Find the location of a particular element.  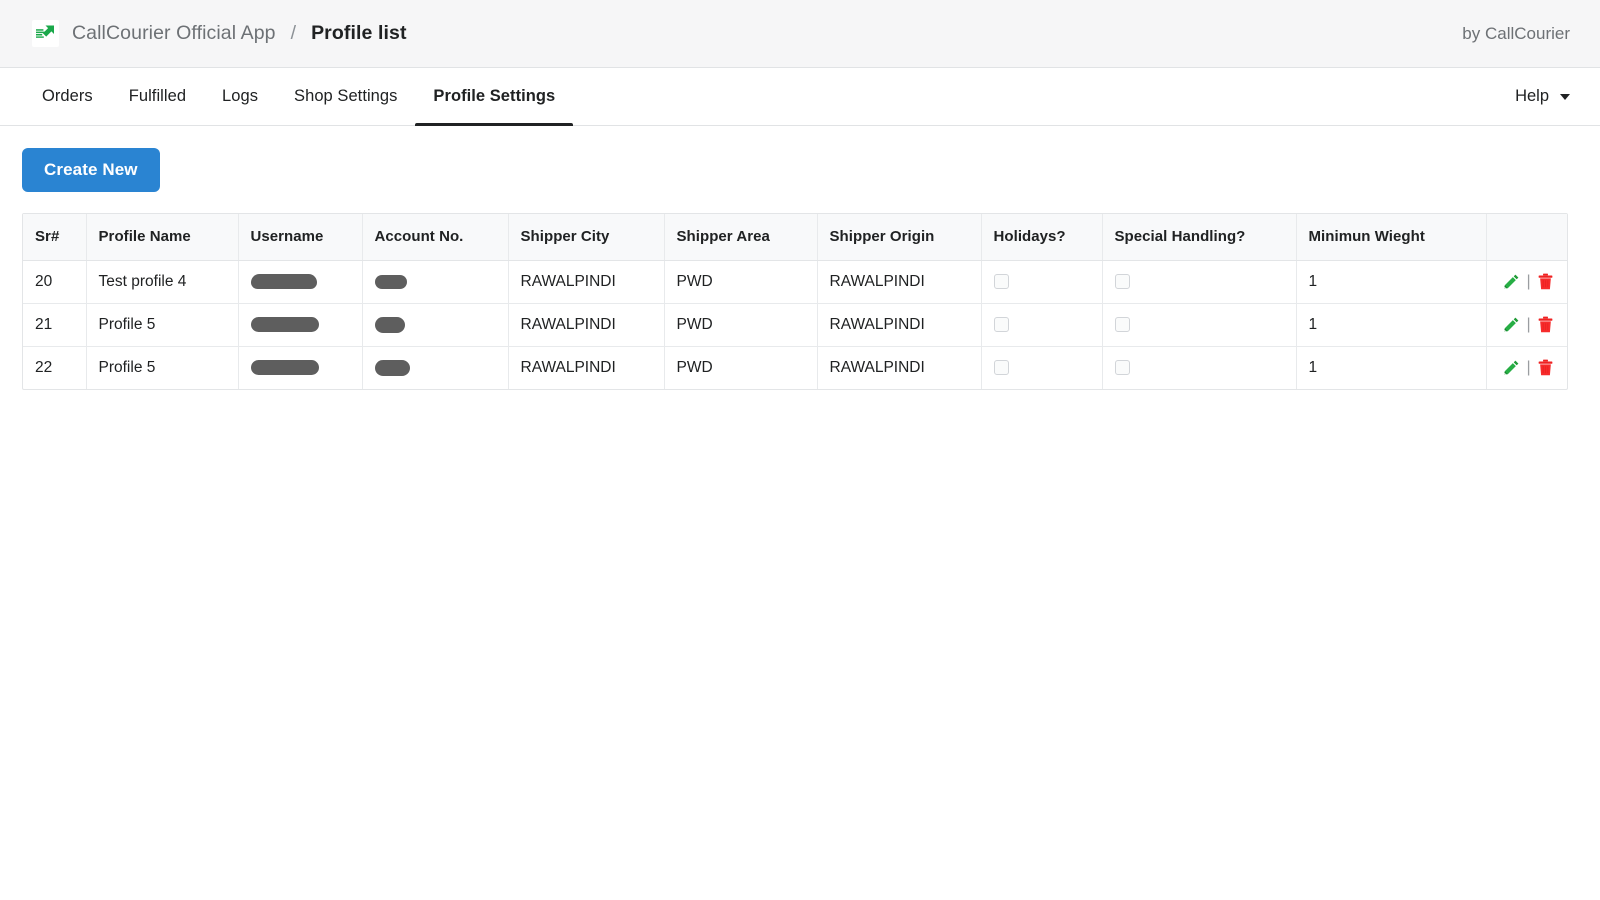

column-header-actions is located at coordinates (1526, 237).